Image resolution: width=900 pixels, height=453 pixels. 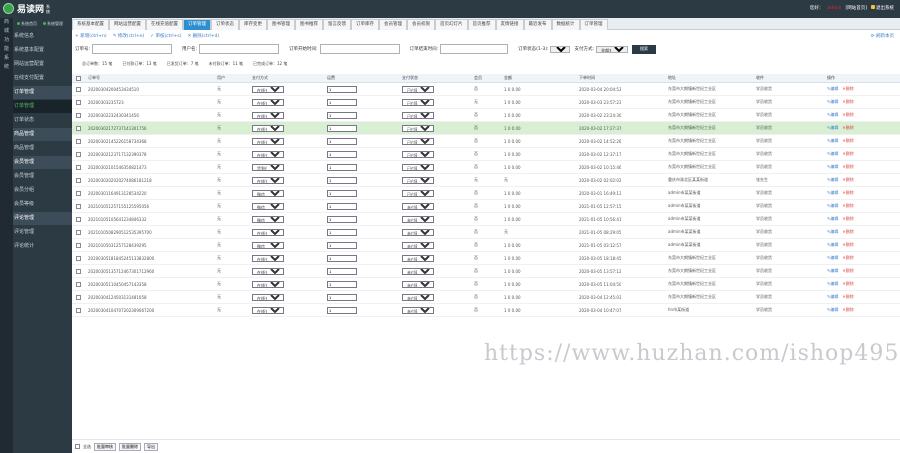 What do you see at coordinates (42, 232) in the screenshot?
I see `sidebar-item: 评论管理` at bounding box center [42, 232].